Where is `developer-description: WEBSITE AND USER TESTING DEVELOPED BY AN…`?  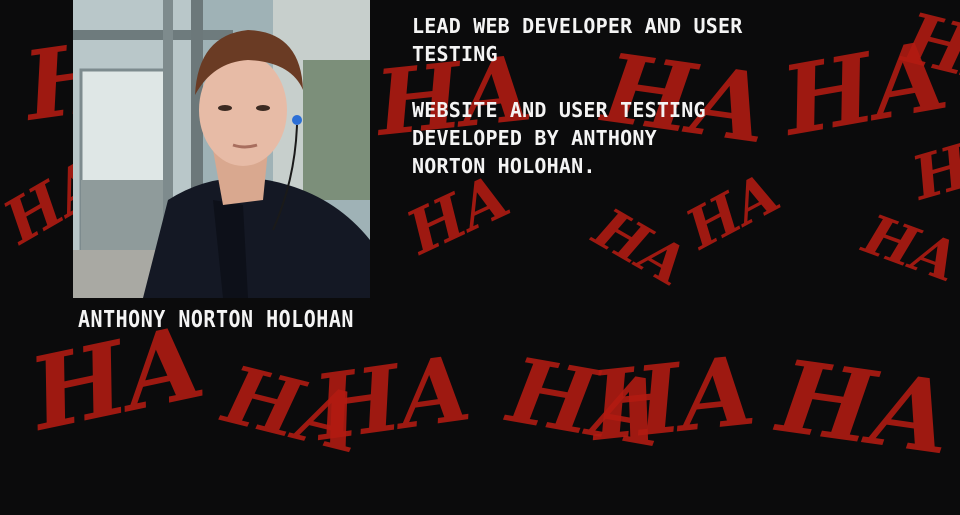 developer-description: WEBSITE AND USER TESTING DEVELOPED BY AN… is located at coordinates (559, 138).